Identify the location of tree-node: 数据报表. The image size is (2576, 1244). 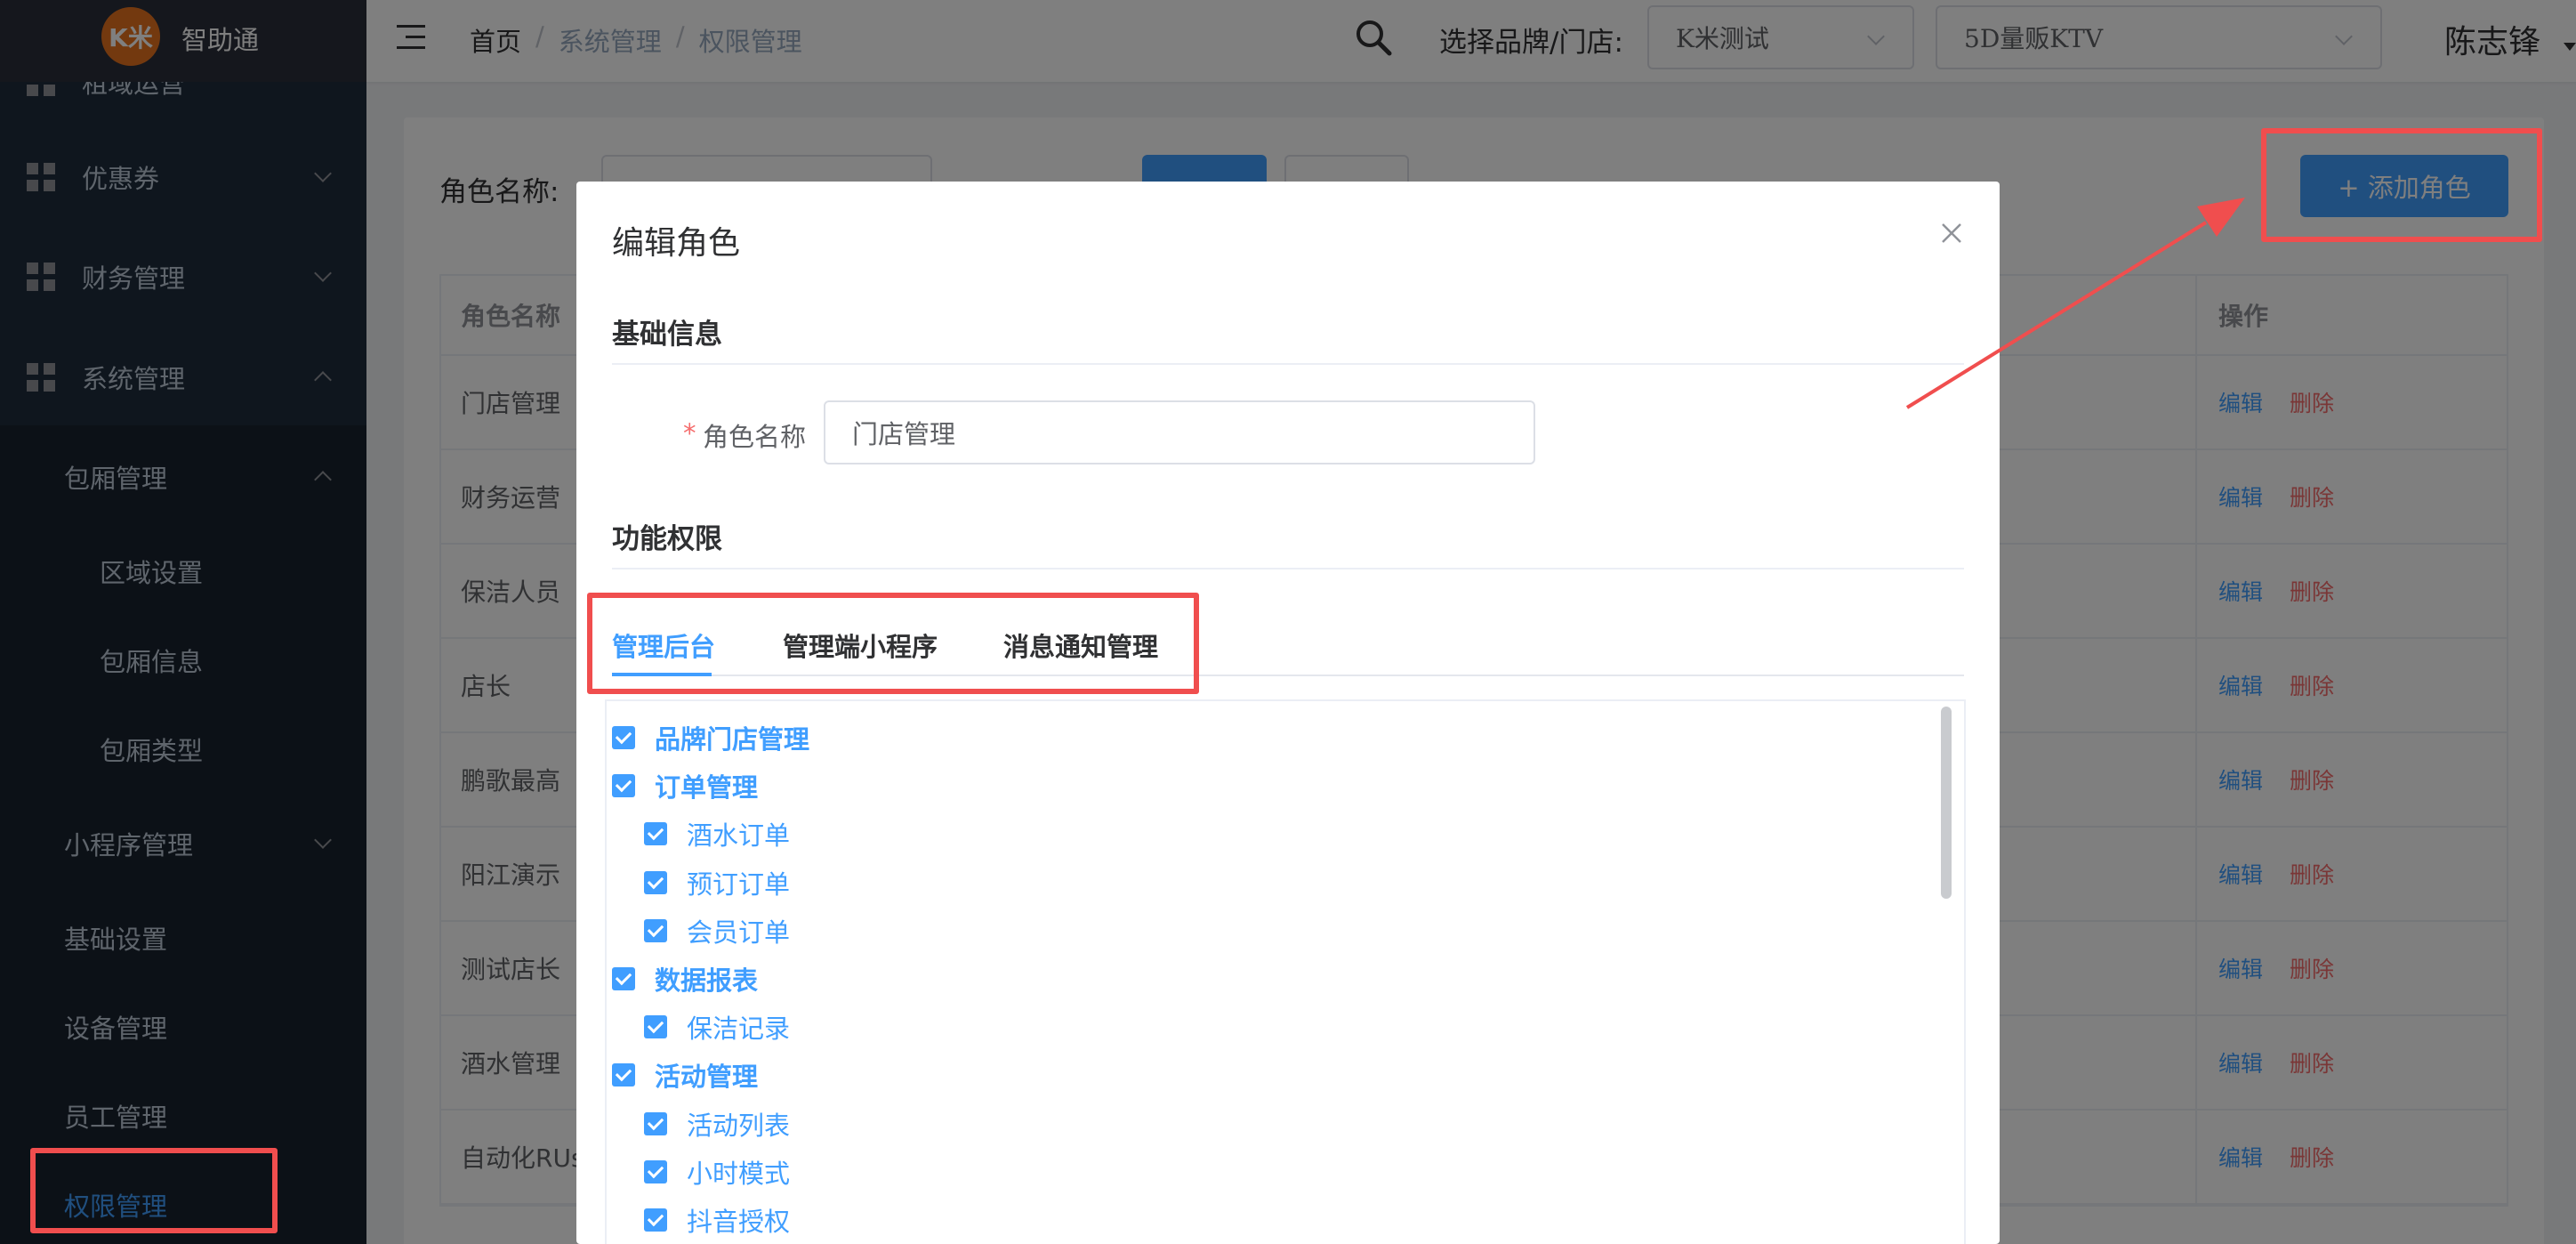
(685, 979).